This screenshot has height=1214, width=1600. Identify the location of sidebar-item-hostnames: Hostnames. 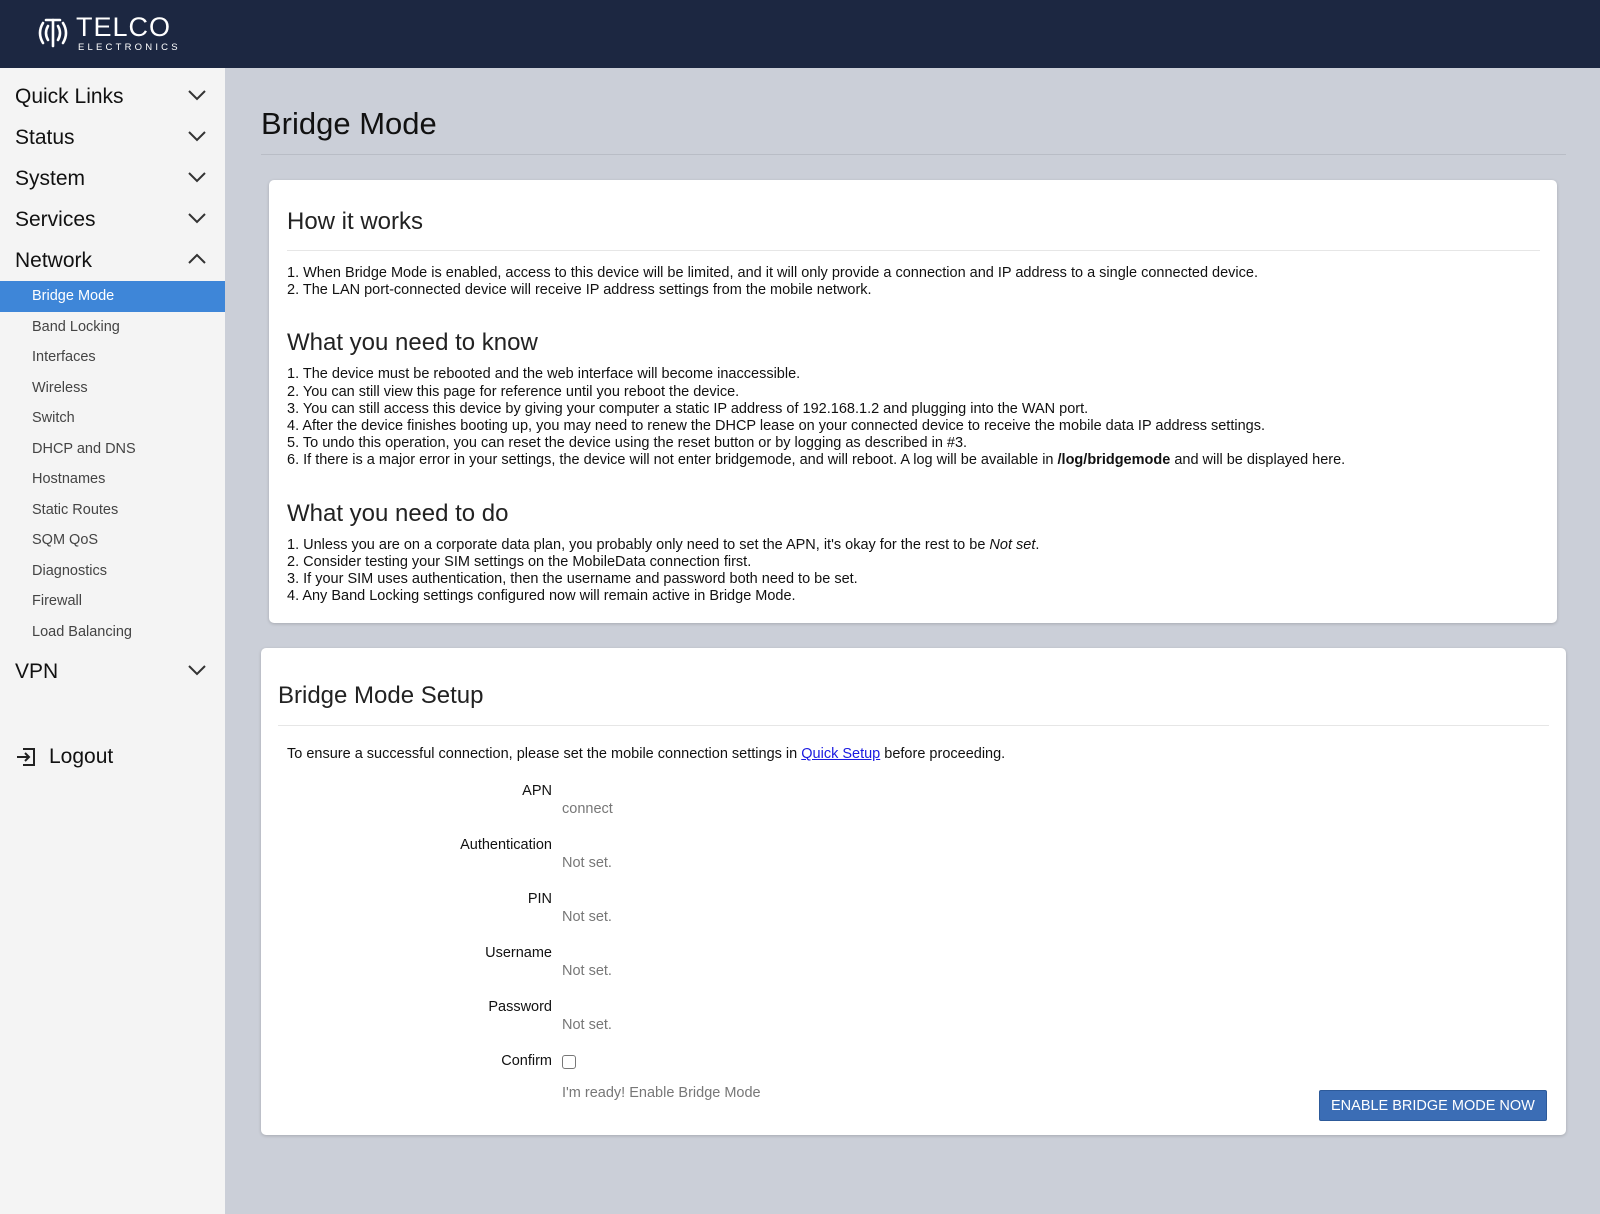
(112, 479).